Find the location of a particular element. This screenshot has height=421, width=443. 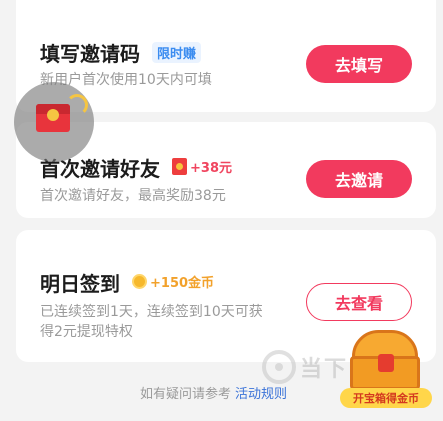

footer: 如有疑问请参考 活动规则 is located at coordinates (213, 392).